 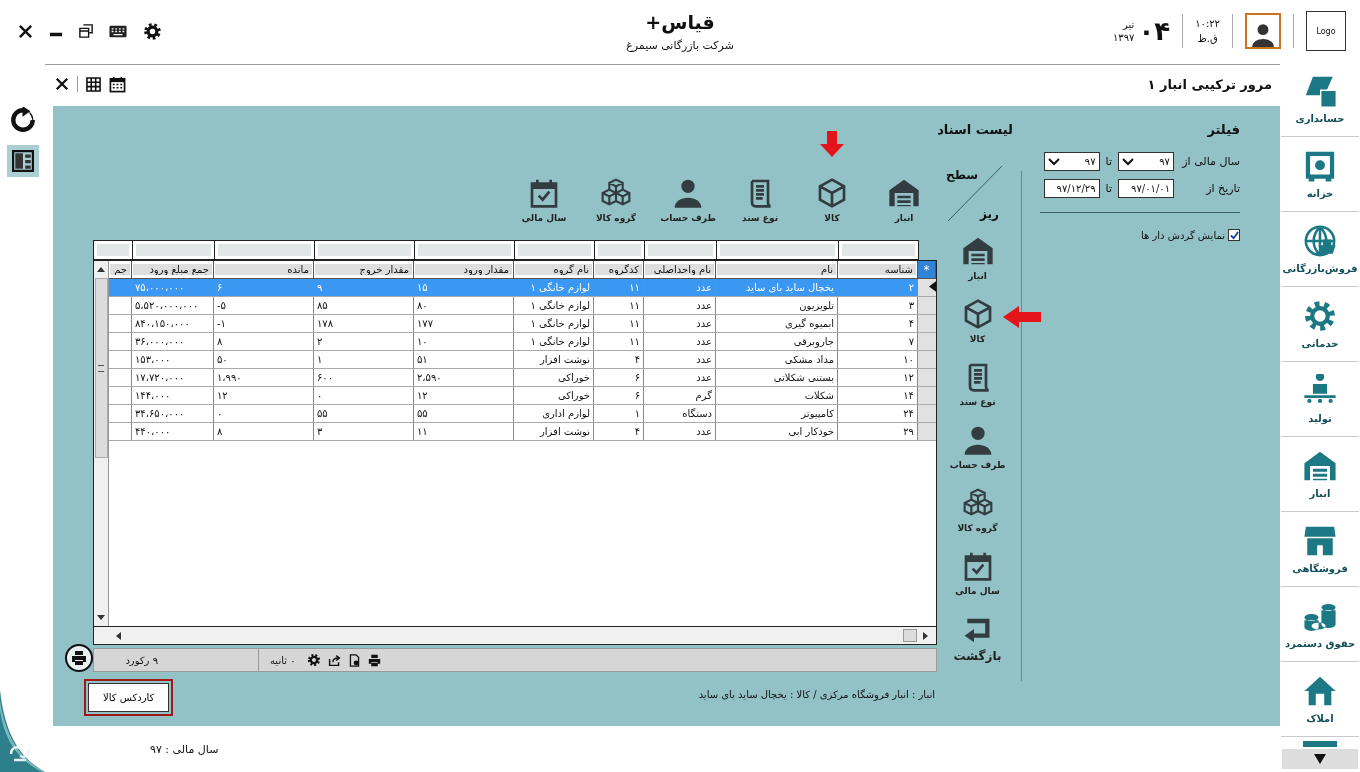 What do you see at coordinates (522, 323) in the screenshot?
I see `table-row: ۴ ابمیوه گیری عدد ۱۱ لوازم خانگی ۱ ۱۷۷ ۱۷۸ ۱- ۸۴۰،۱۵۰،۰۰۰` at bounding box center [522, 323].